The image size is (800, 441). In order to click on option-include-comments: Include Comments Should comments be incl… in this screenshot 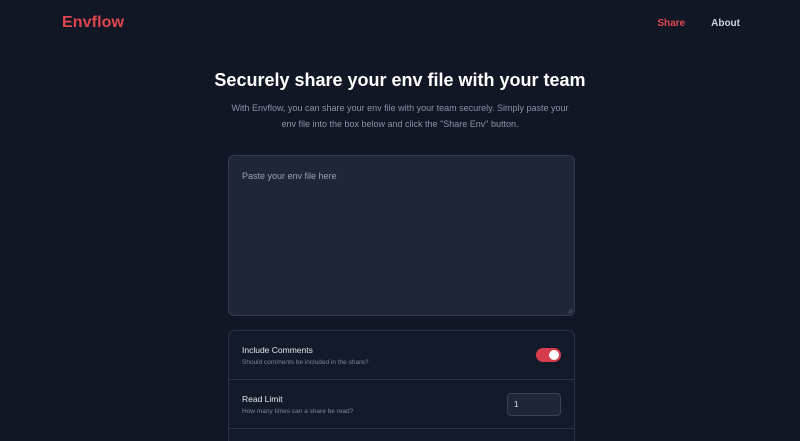, I will do `click(401, 355)`.